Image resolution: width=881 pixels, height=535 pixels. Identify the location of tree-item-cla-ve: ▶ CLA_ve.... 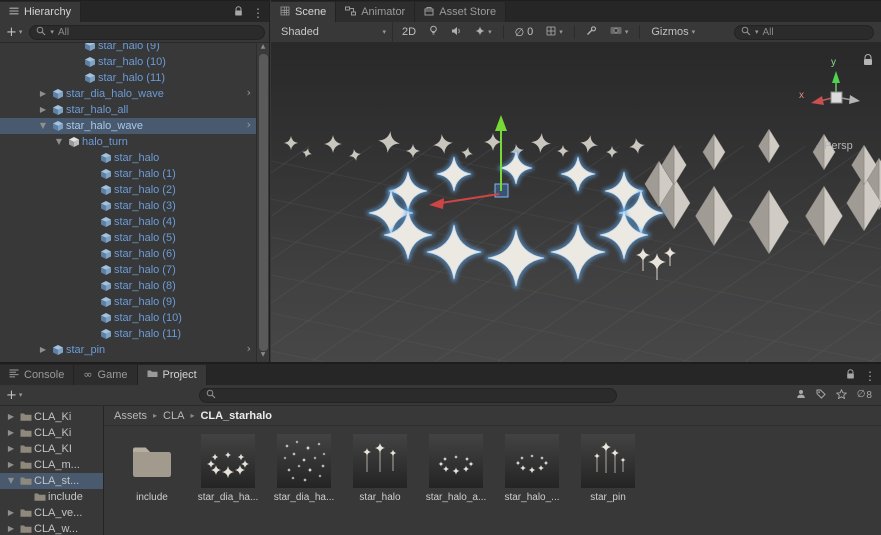
(51, 513).